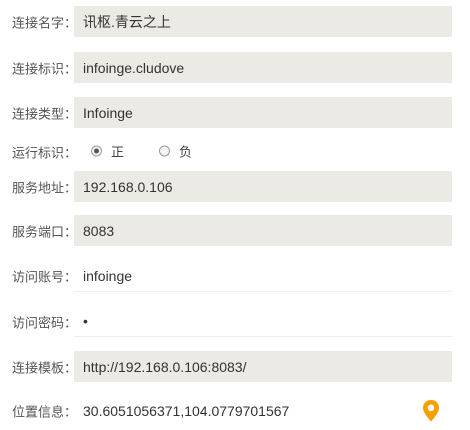 This screenshot has width=470, height=430. What do you see at coordinates (118, 152) in the screenshot?
I see `run-flag-option-positive-label: 正` at bounding box center [118, 152].